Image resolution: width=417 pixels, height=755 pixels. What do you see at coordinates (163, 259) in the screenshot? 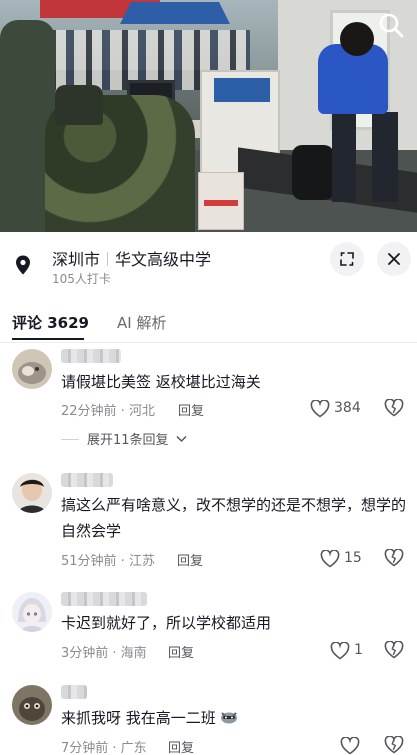
I see `location-place: 华文高级中学` at bounding box center [163, 259].